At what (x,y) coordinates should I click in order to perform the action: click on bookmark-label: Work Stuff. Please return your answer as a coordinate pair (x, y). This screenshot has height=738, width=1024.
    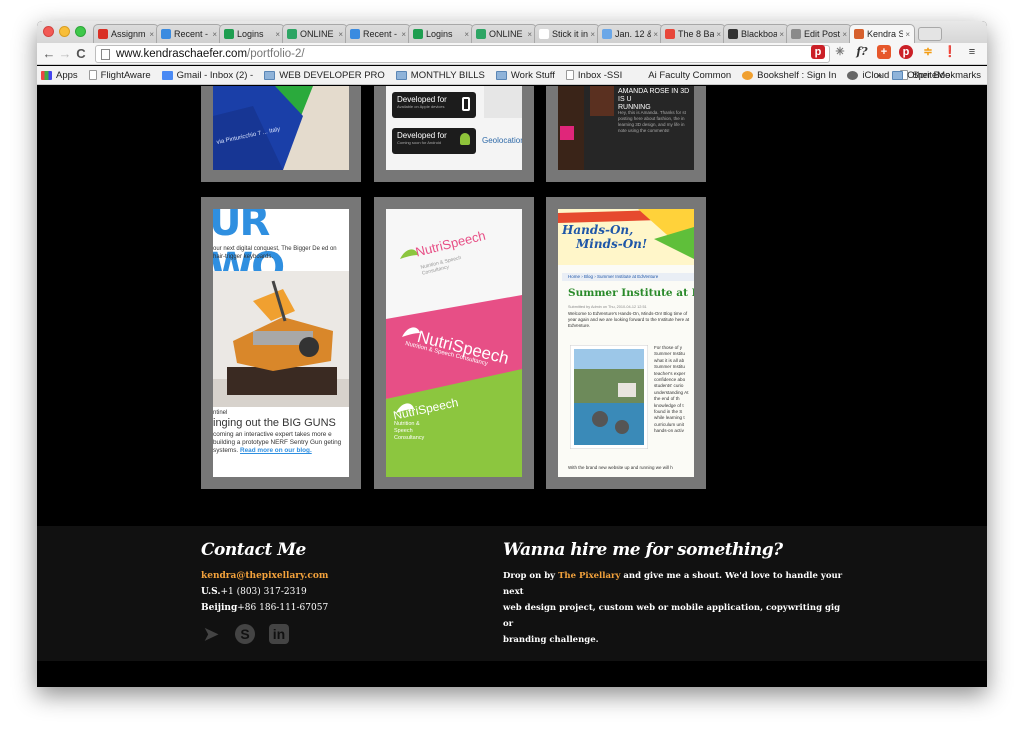
    Looking at the image, I should click on (532, 75).